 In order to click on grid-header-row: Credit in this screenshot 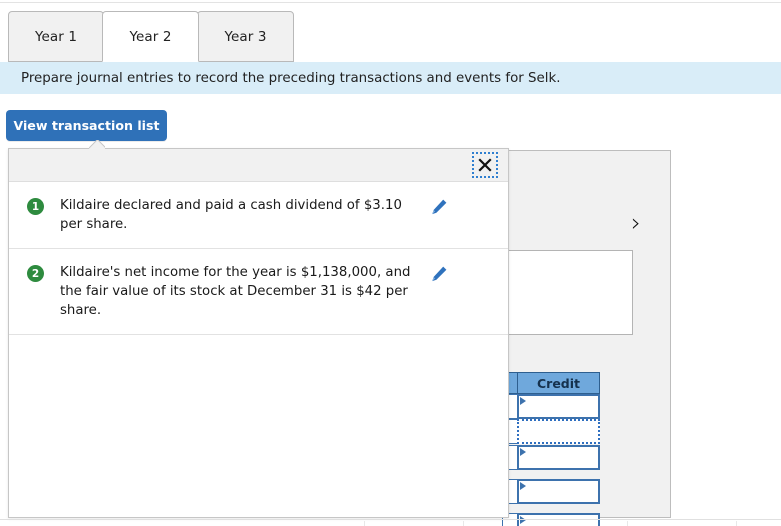, I will do `click(551, 383)`.